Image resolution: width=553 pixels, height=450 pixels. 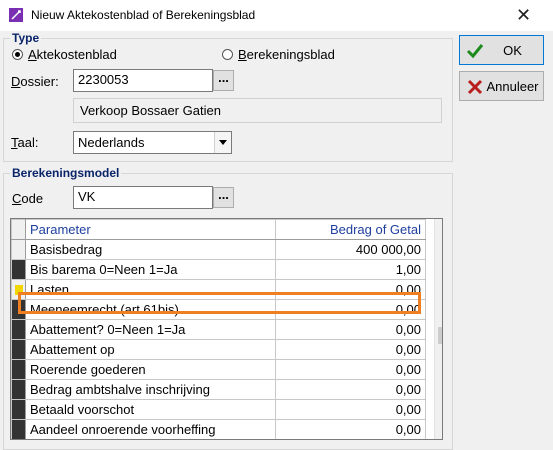 I want to click on grid-header-row: Parameter Bedrag of Getal, so click(x=218, y=229).